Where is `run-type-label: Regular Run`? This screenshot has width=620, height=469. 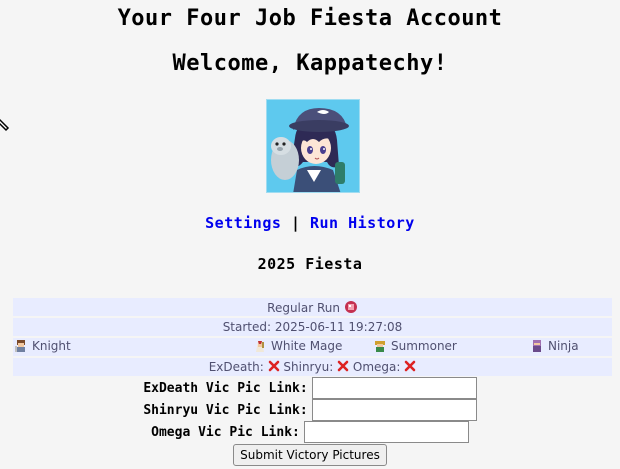 run-type-label: Regular Run is located at coordinates (304, 307).